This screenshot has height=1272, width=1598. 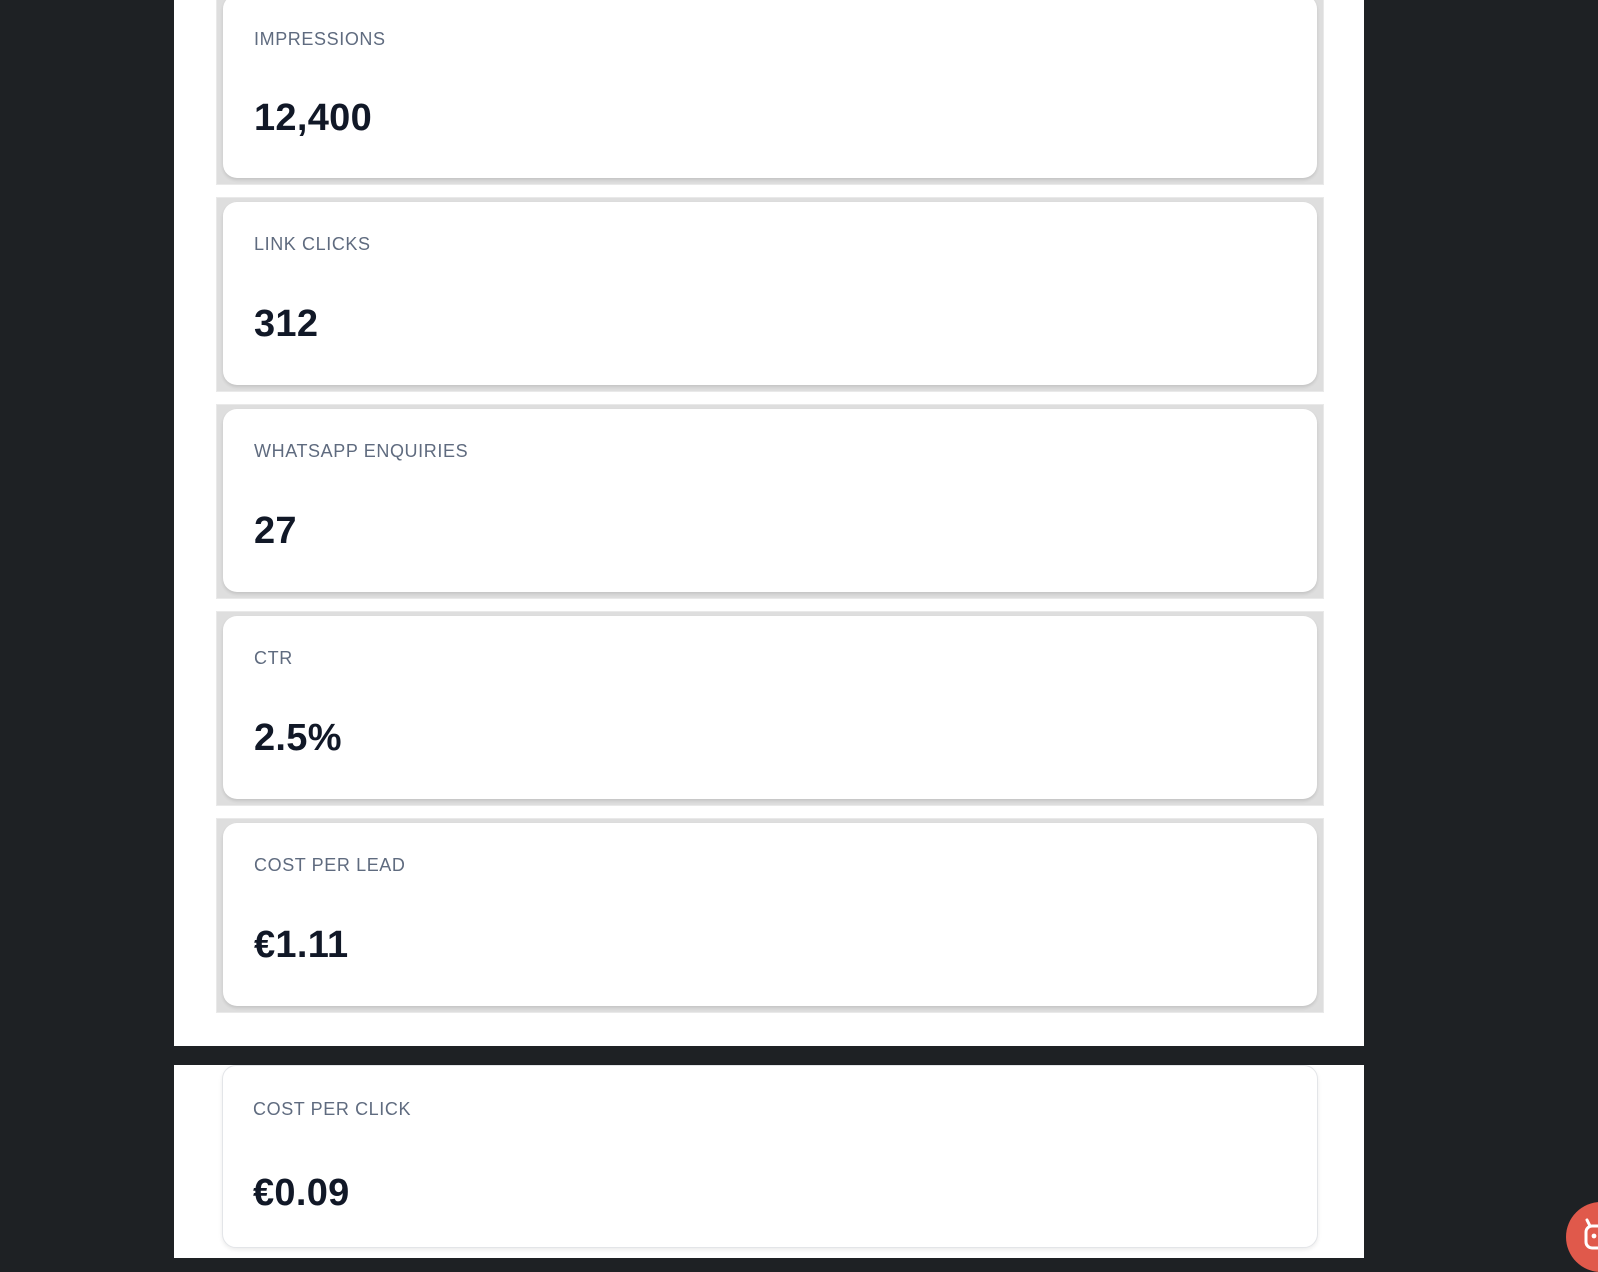 I want to click on metric-card-body: CTR 2.5%, so click(x=770, y=707).